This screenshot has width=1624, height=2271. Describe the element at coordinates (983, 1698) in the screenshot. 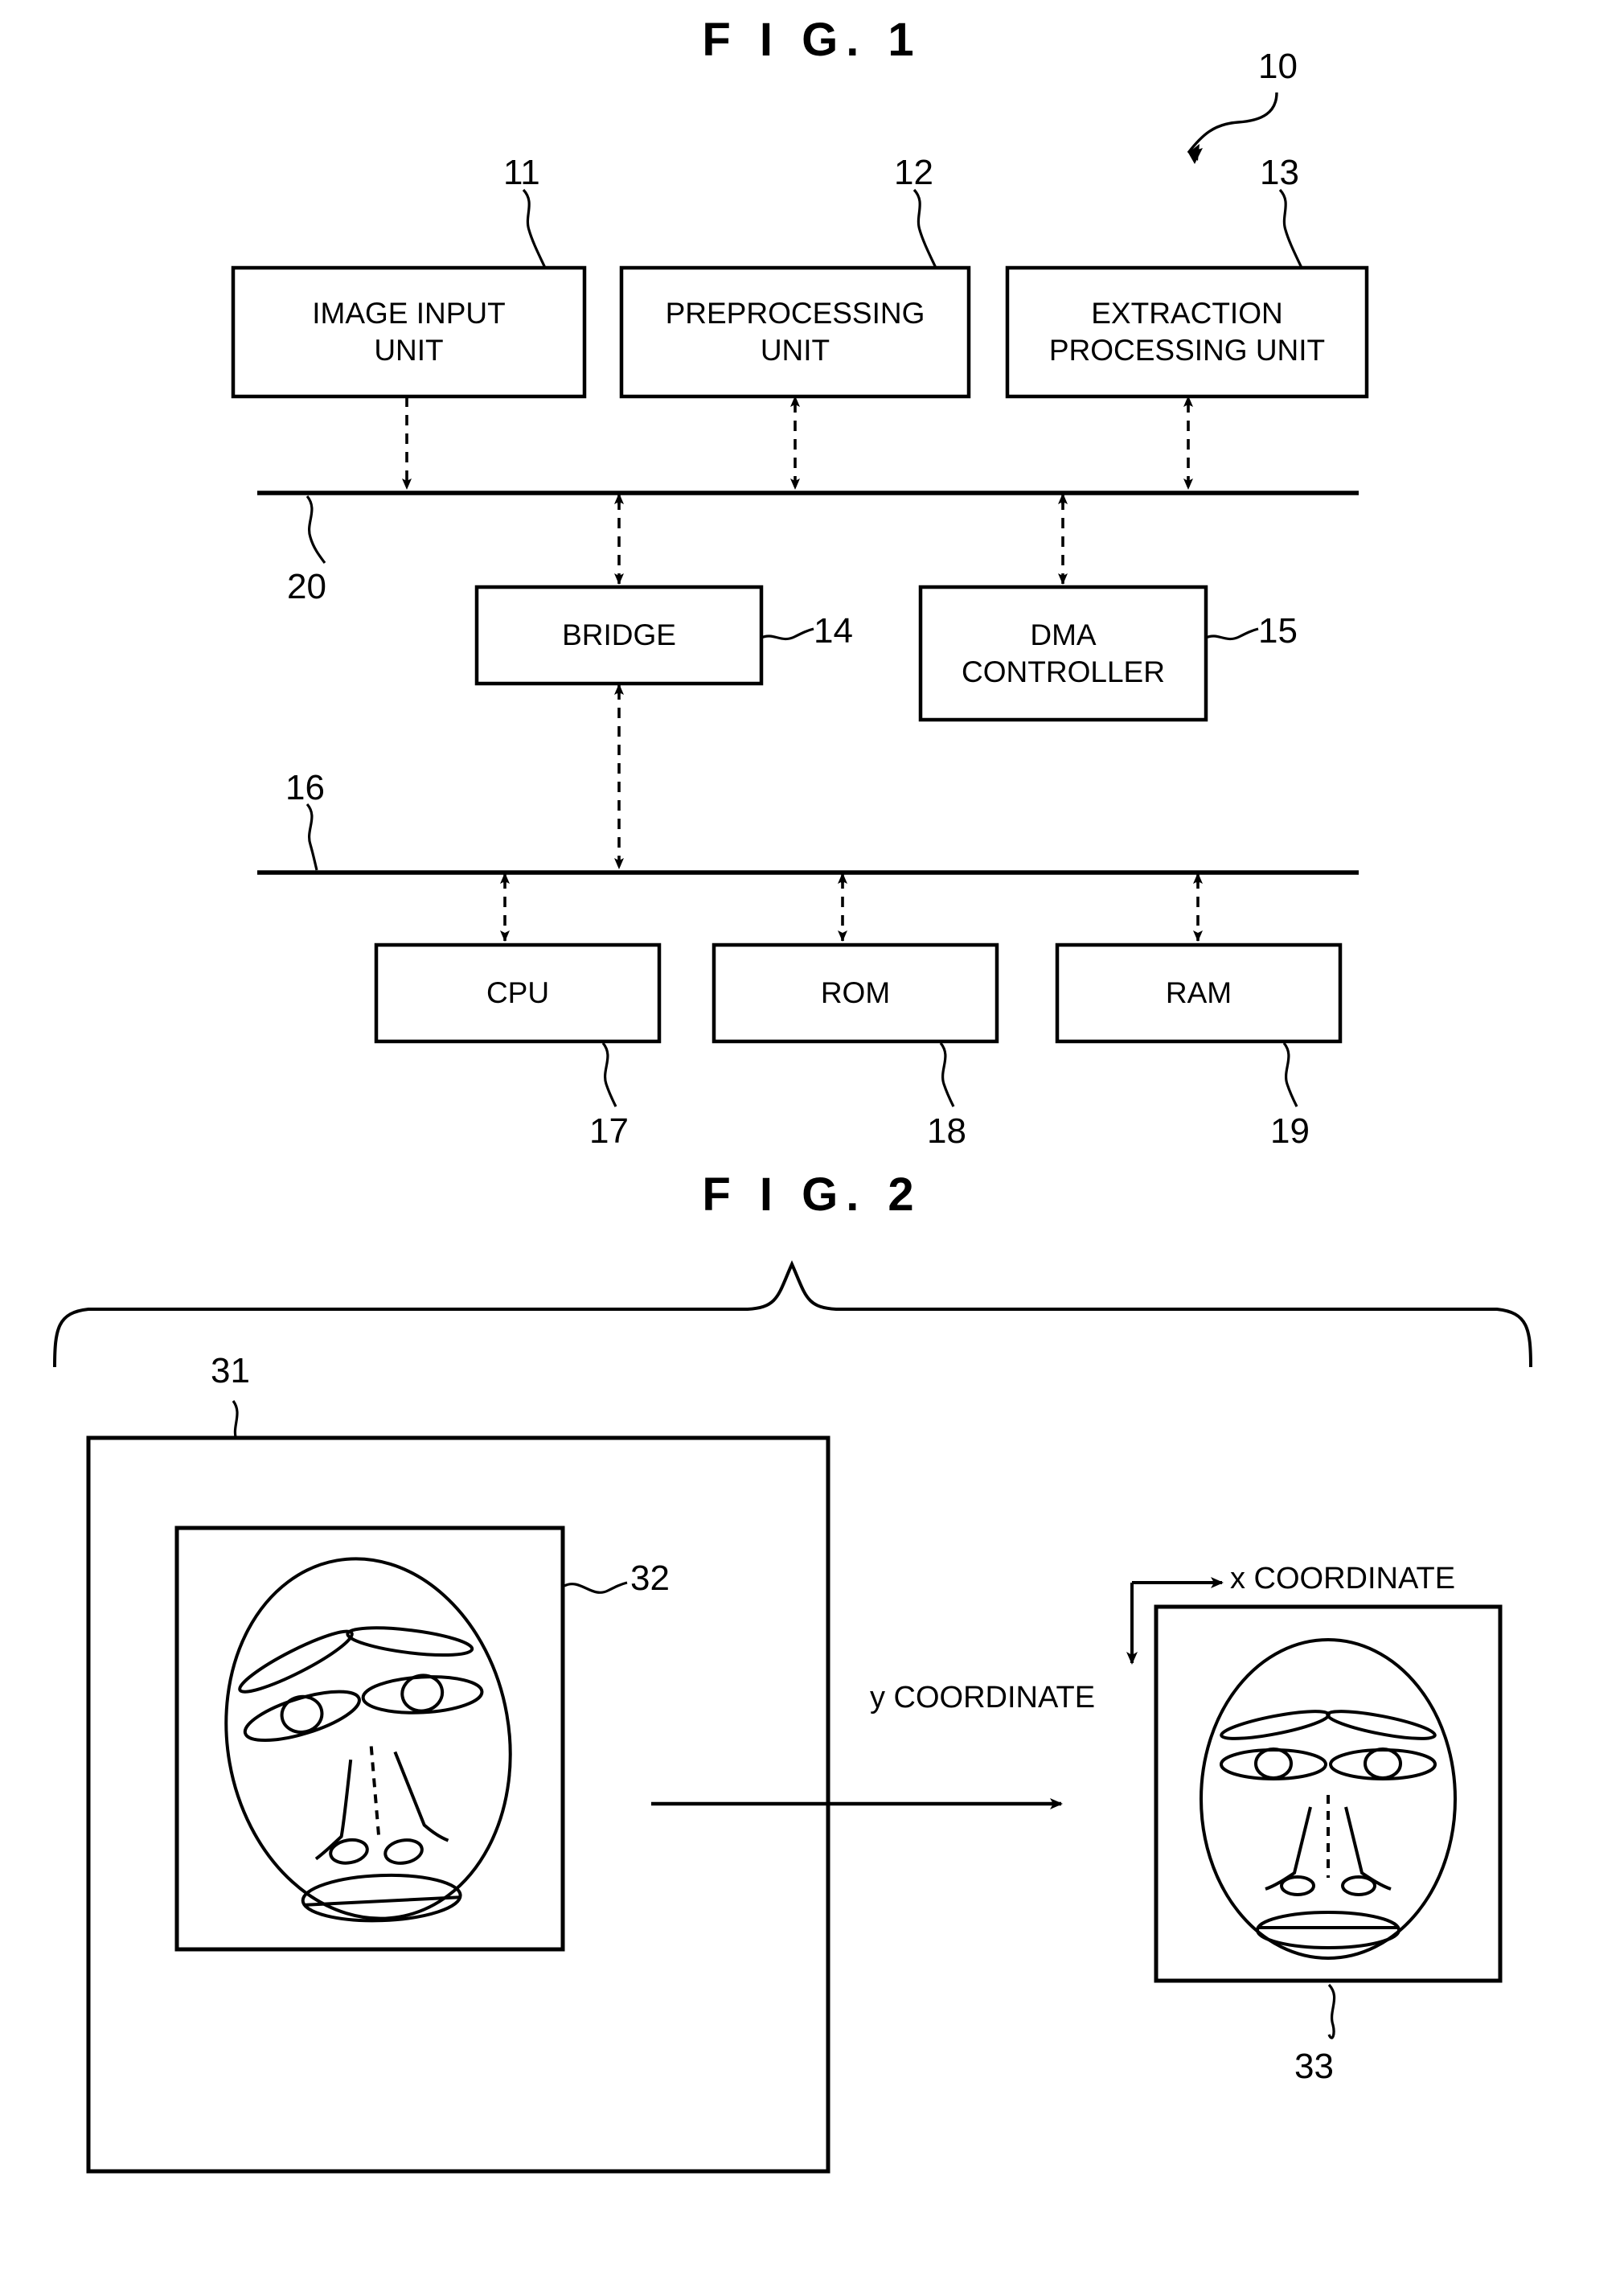

I see `y-coordinate-label: y COORDINATE` at that location.